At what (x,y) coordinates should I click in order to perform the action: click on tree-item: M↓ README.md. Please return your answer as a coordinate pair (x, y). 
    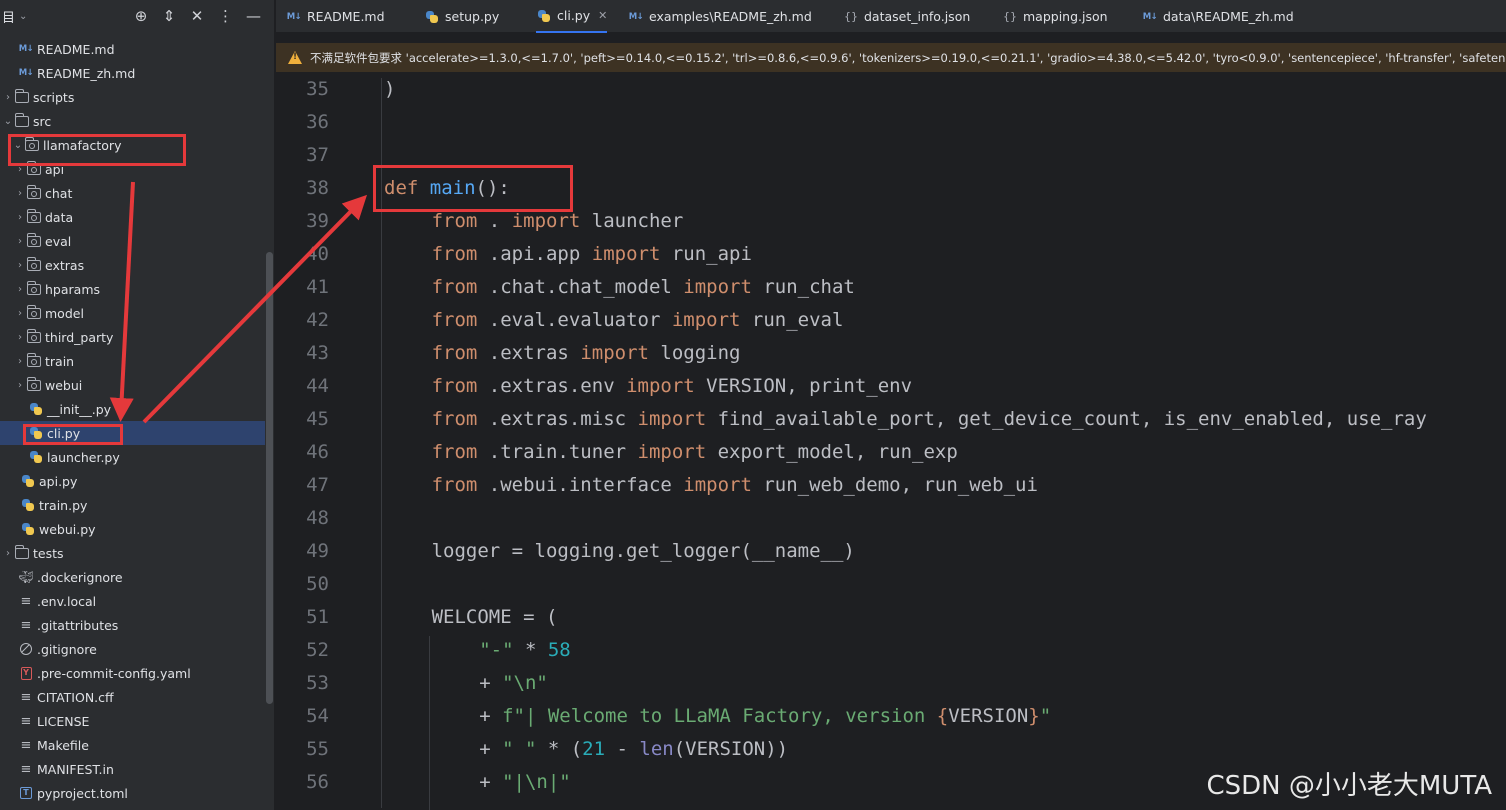
    Looking at the image, I should click on (132, 49).